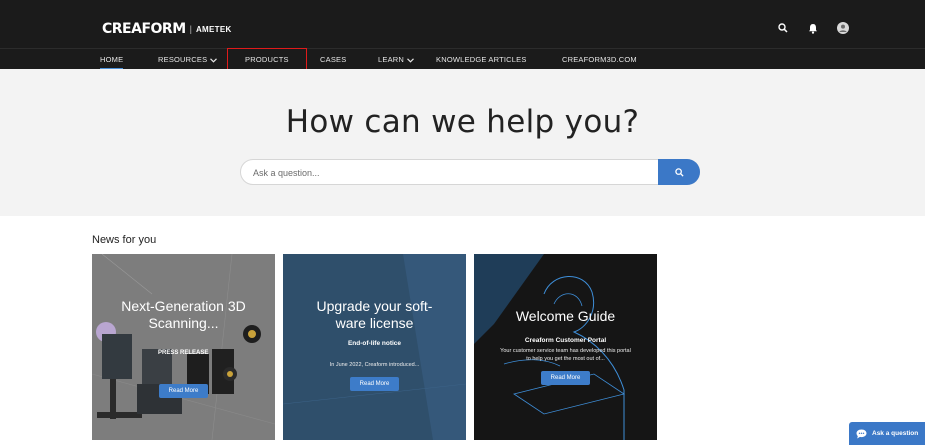  I want to click on nav-resources: RESOURCES, so click(188, 60).